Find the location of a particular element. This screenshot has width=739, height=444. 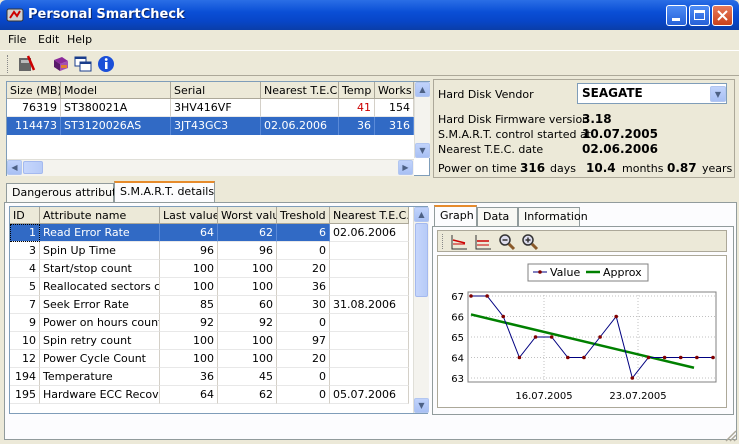

maximize-button is located at coordinates (699, 15).